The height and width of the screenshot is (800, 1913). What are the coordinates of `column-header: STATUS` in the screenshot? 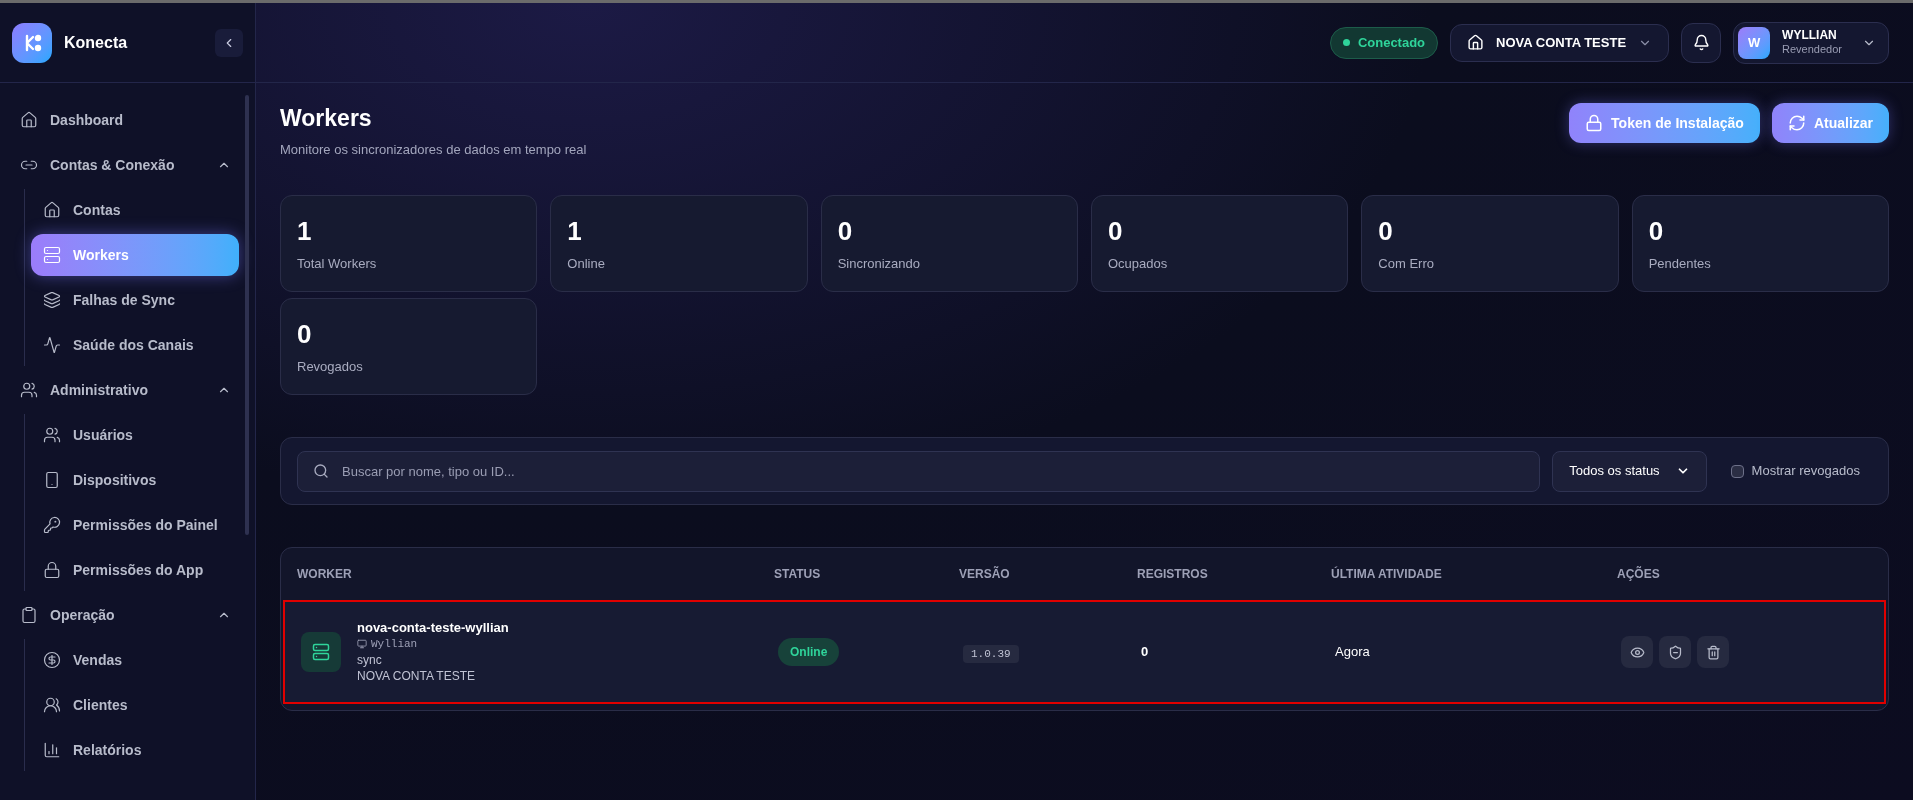 It's located at (798, 574).